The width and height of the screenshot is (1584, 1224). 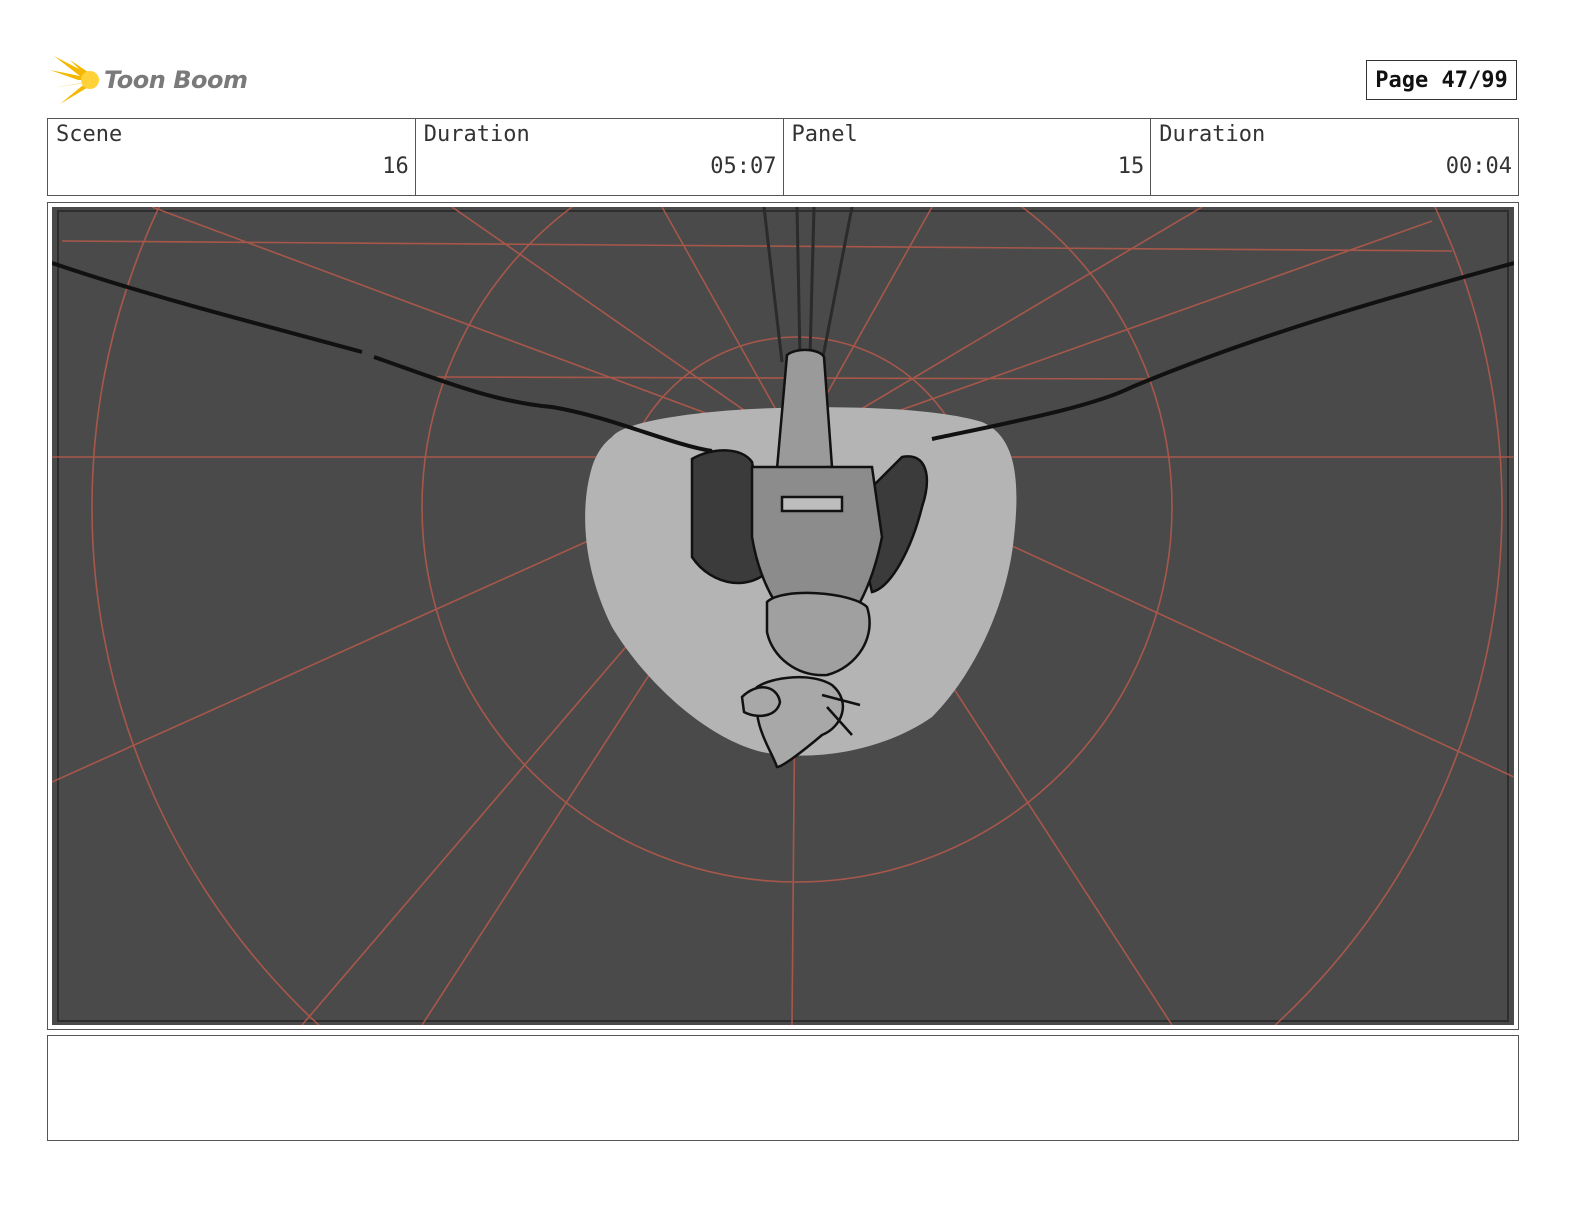 I want to click on scene-label: Scene, so click(x=89, y=134).